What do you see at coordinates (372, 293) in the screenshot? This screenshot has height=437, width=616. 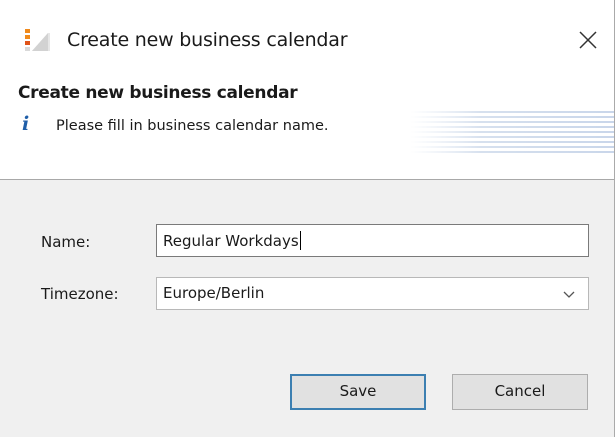 I see `timezone-select: Europe/Berlin` at bounding box center [372, 293].